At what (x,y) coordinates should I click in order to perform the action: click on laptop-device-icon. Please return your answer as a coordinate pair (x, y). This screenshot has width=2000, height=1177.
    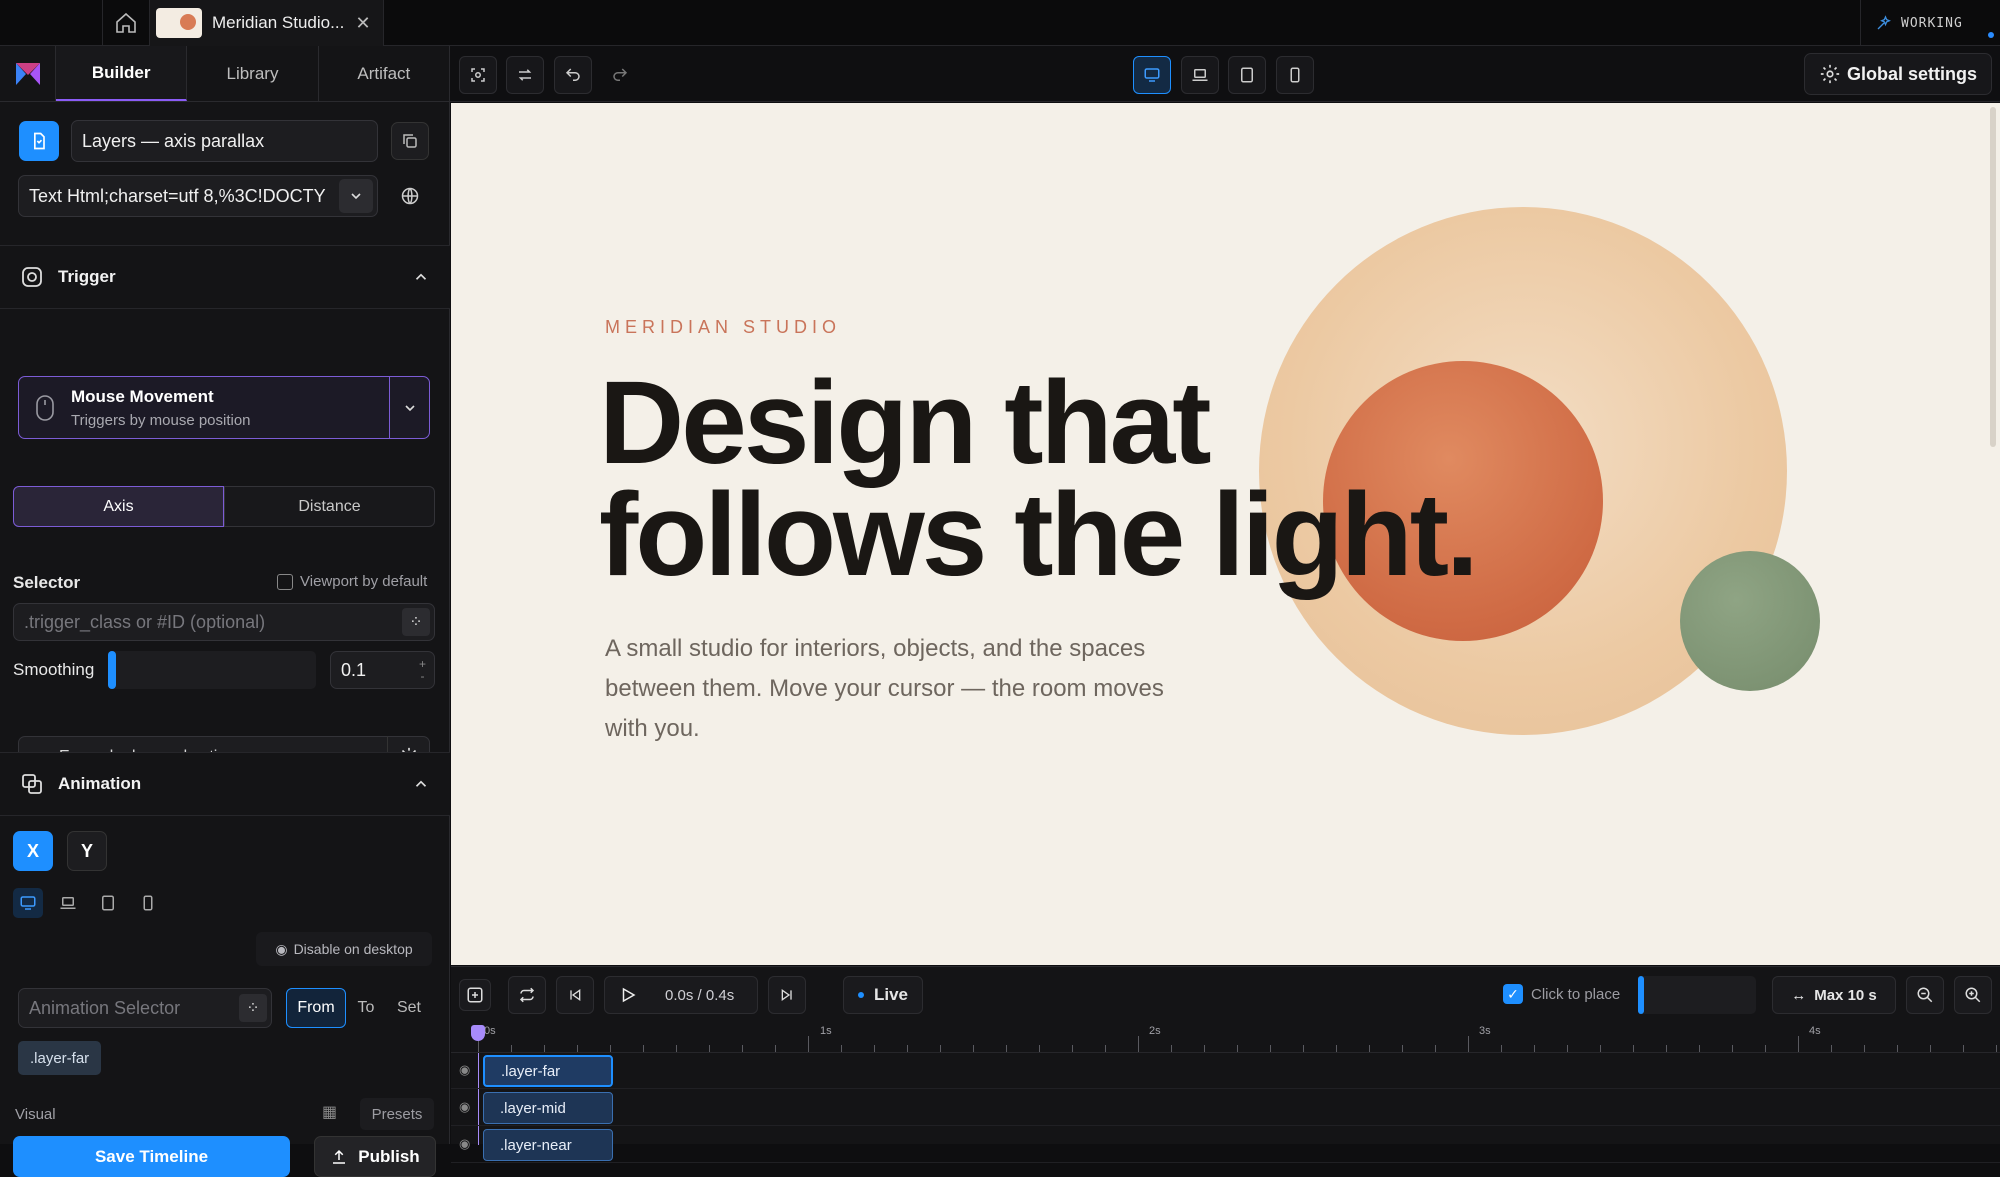
    Looking at the image, I should click on (68, 903).